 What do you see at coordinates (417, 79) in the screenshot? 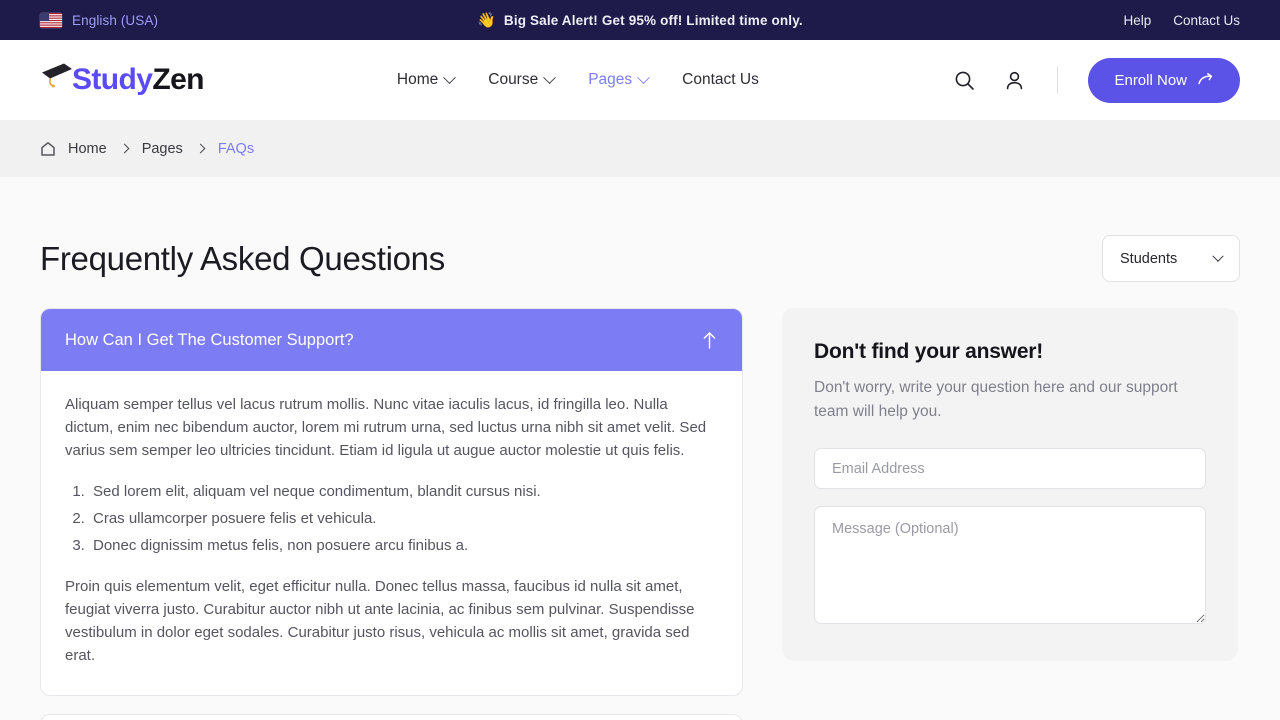
I see `nav-item-label: Home` at bounding box center [417, 79].